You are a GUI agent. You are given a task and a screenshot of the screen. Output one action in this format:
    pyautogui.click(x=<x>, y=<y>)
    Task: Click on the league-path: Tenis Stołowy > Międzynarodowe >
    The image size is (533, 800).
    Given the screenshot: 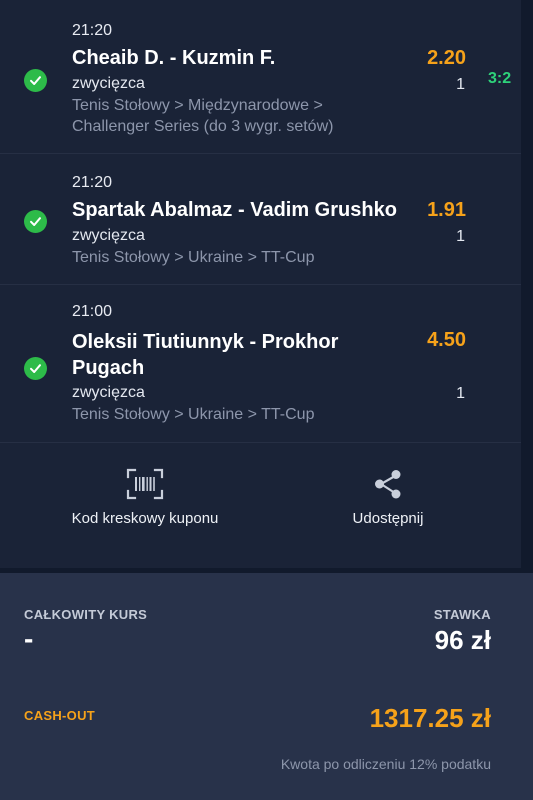 What is the action you would take?
    pyautogui.click(x=197, y=105)
    